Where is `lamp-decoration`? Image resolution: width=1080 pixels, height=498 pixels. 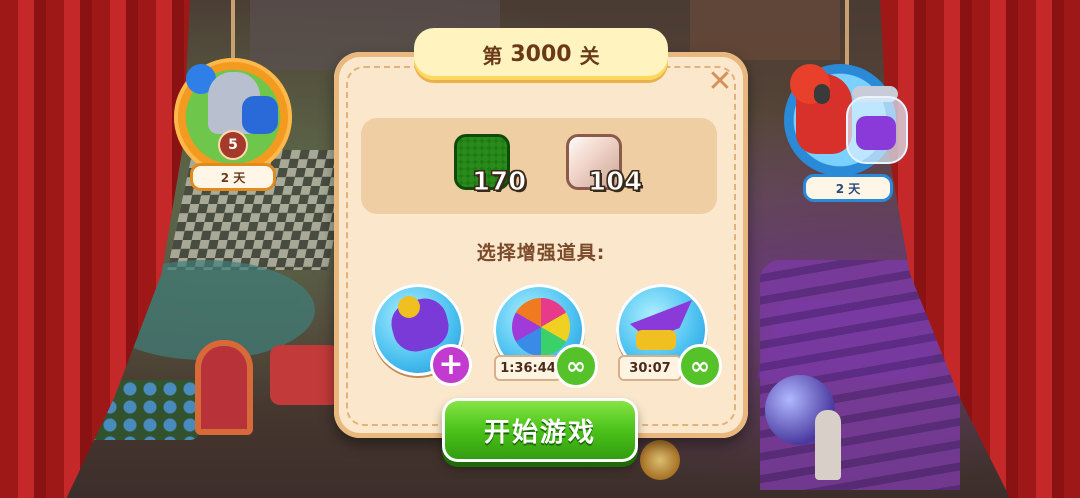
lamp-decoration is located at coordinates (660, 460).